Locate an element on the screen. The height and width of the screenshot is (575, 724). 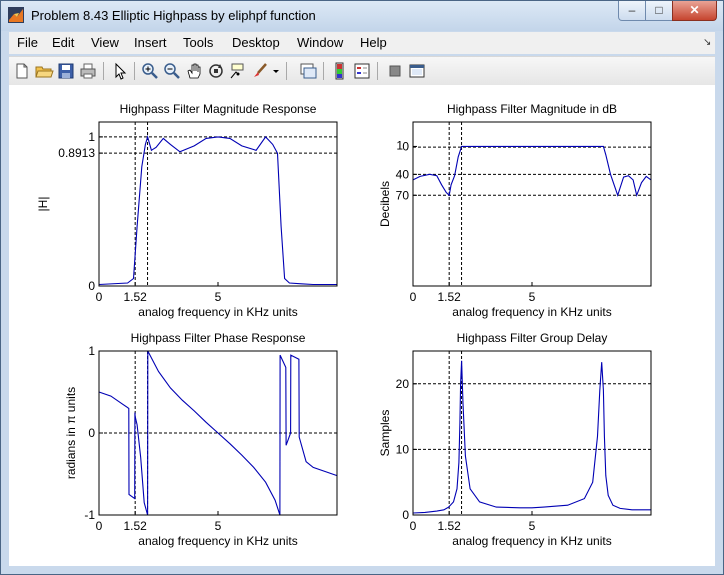
print-icon is located at coordinates (88, 71).